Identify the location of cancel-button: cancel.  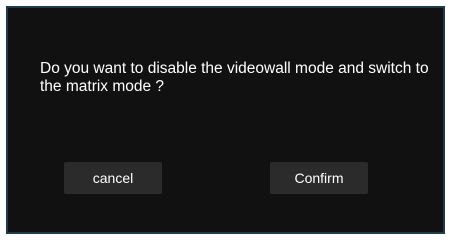
(113, 178).